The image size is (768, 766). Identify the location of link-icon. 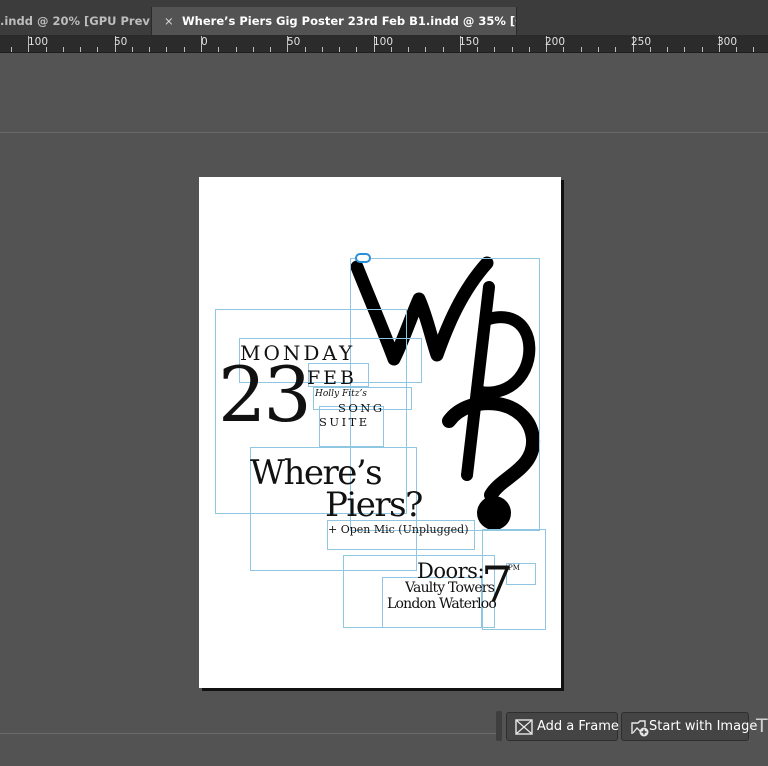
(363, 258).